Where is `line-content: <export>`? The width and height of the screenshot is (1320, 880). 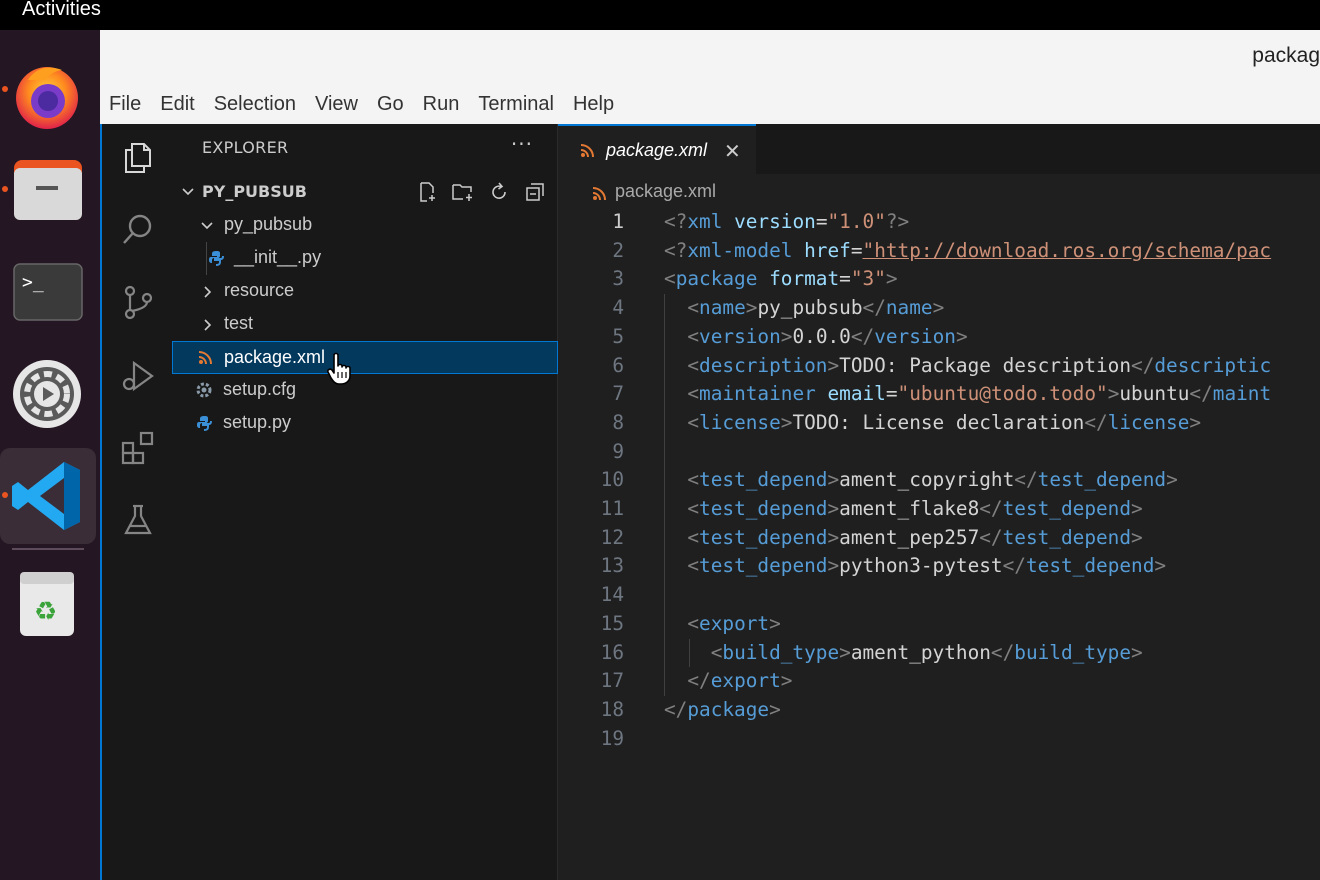 line-content: <export> is located at coordinates (734, 623).